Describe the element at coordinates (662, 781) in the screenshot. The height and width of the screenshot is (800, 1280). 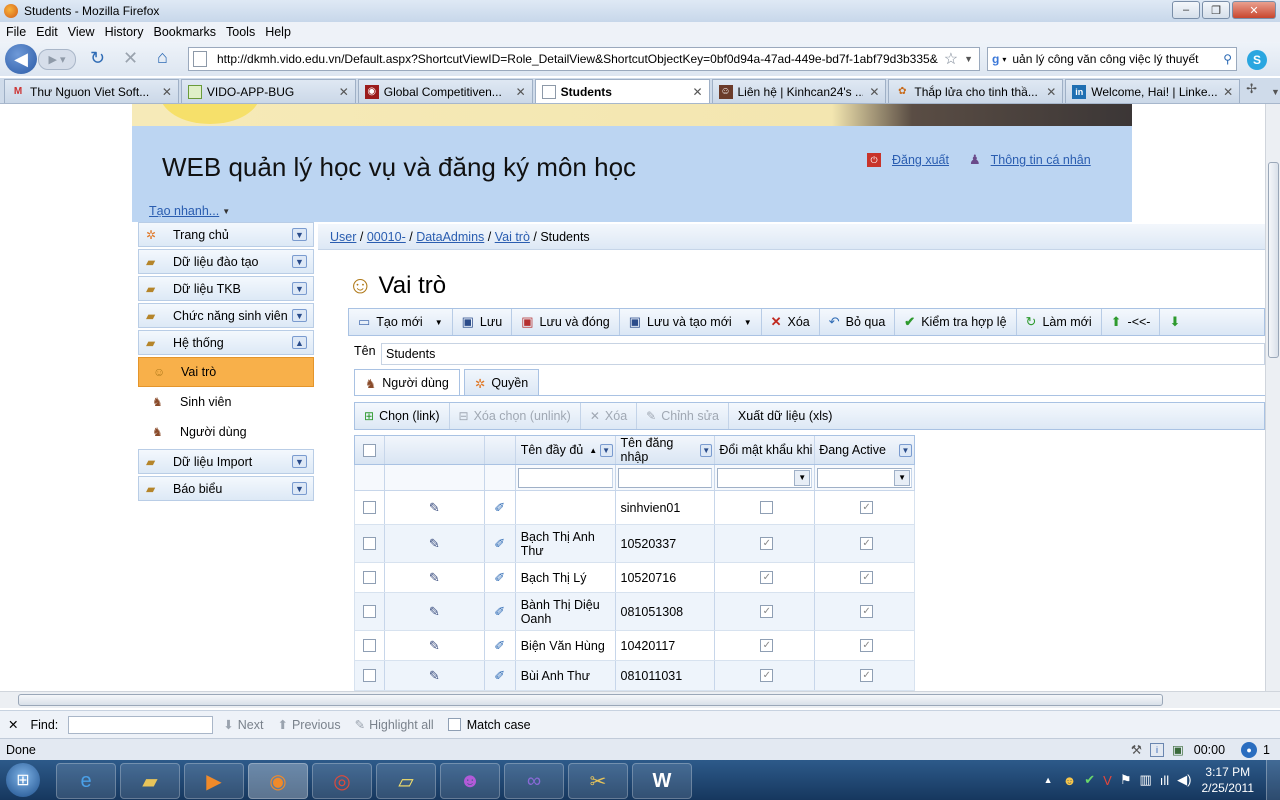
I see `word-icon: W` at that location.